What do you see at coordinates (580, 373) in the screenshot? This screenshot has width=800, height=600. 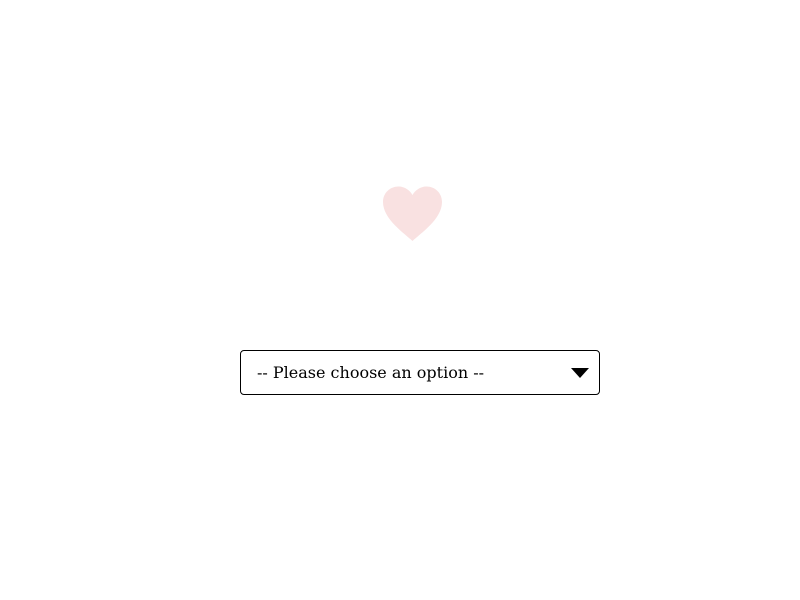 I see `caret-down-icon` at bounding box center [580, 373].